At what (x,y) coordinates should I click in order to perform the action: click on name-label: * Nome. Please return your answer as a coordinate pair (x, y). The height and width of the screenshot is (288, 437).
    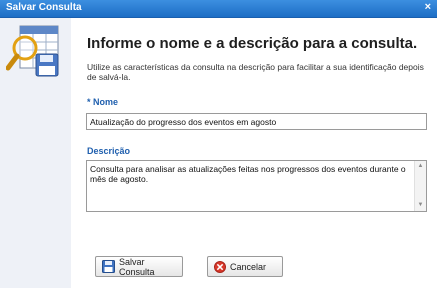
    Looking at the image, I should click on (103, 102).